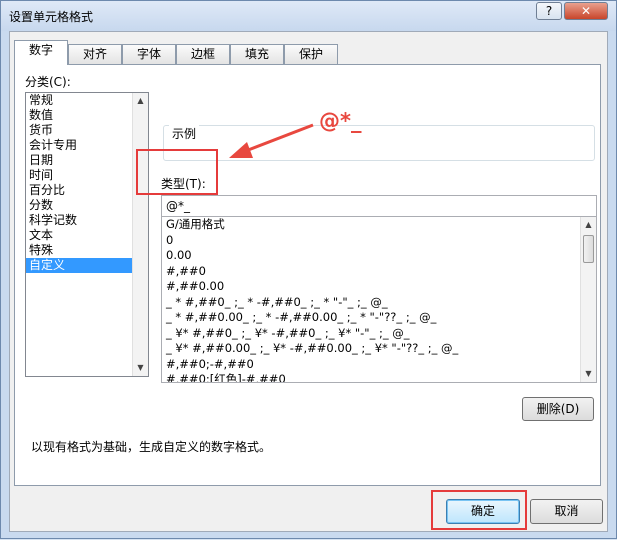 The image size is (617, 540). Describe the element at coordinates (340, 121) in the screenshot. I see `annotation-text: @*_` at that location.